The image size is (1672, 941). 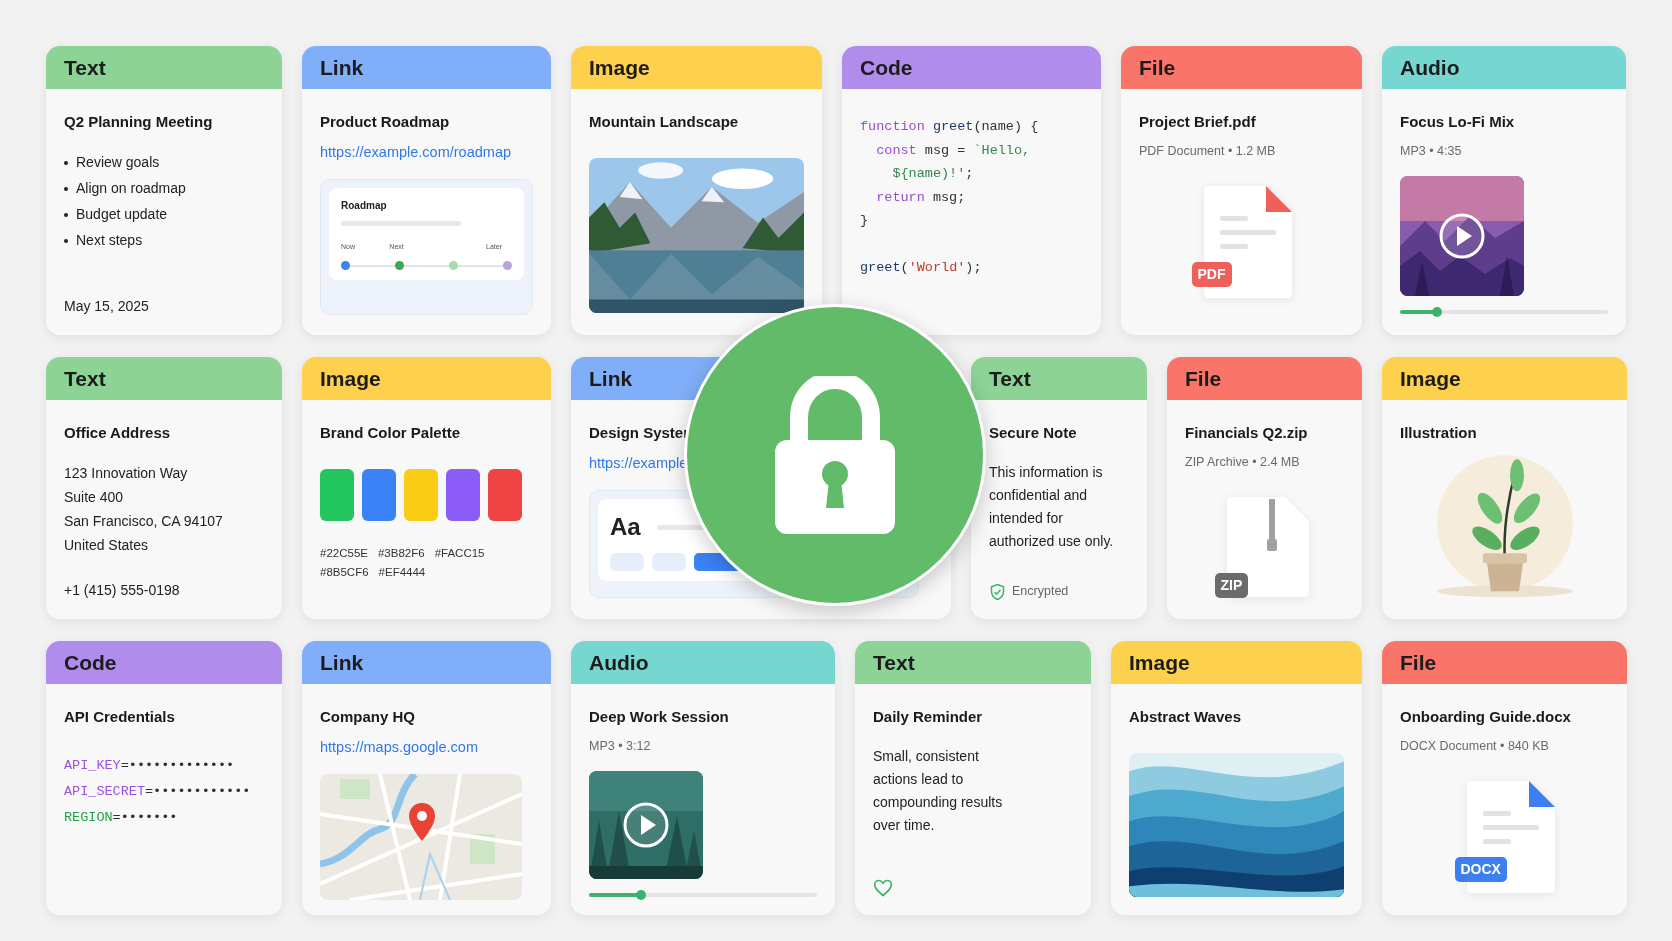 I want to click on card-title: Financials Q2.zip, so click(x=1247, y=433).